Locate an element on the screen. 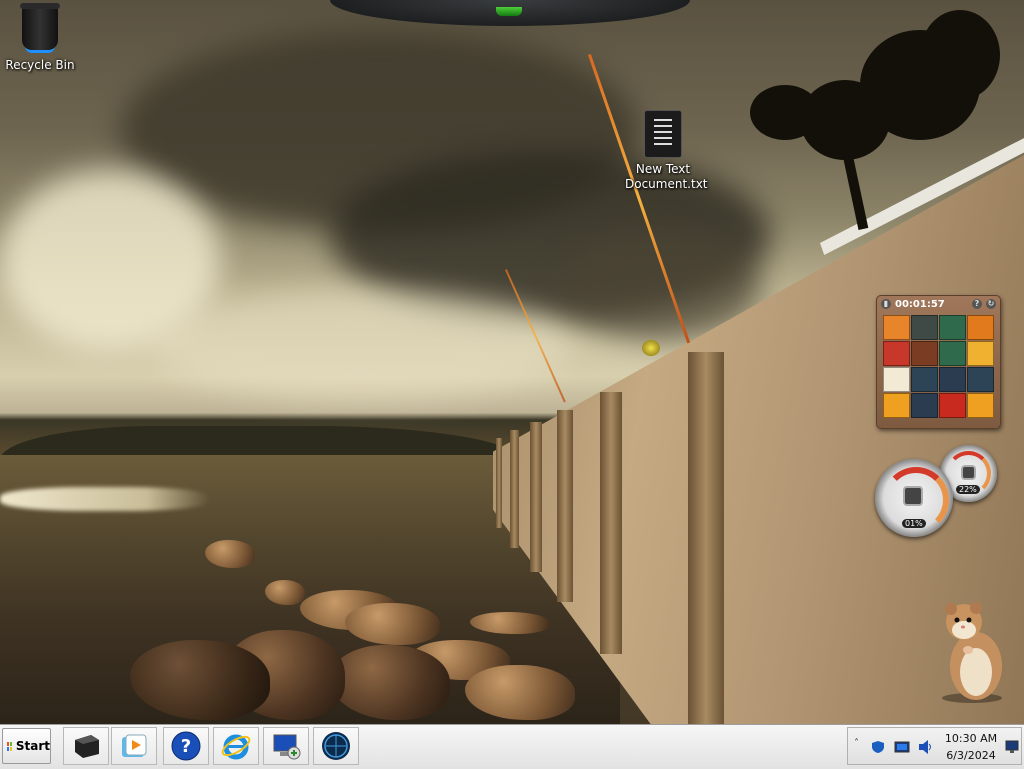 Image resolution: width=1024 pixels, height=769 pixels. start-button: Start is located at coordinates (26, 746).